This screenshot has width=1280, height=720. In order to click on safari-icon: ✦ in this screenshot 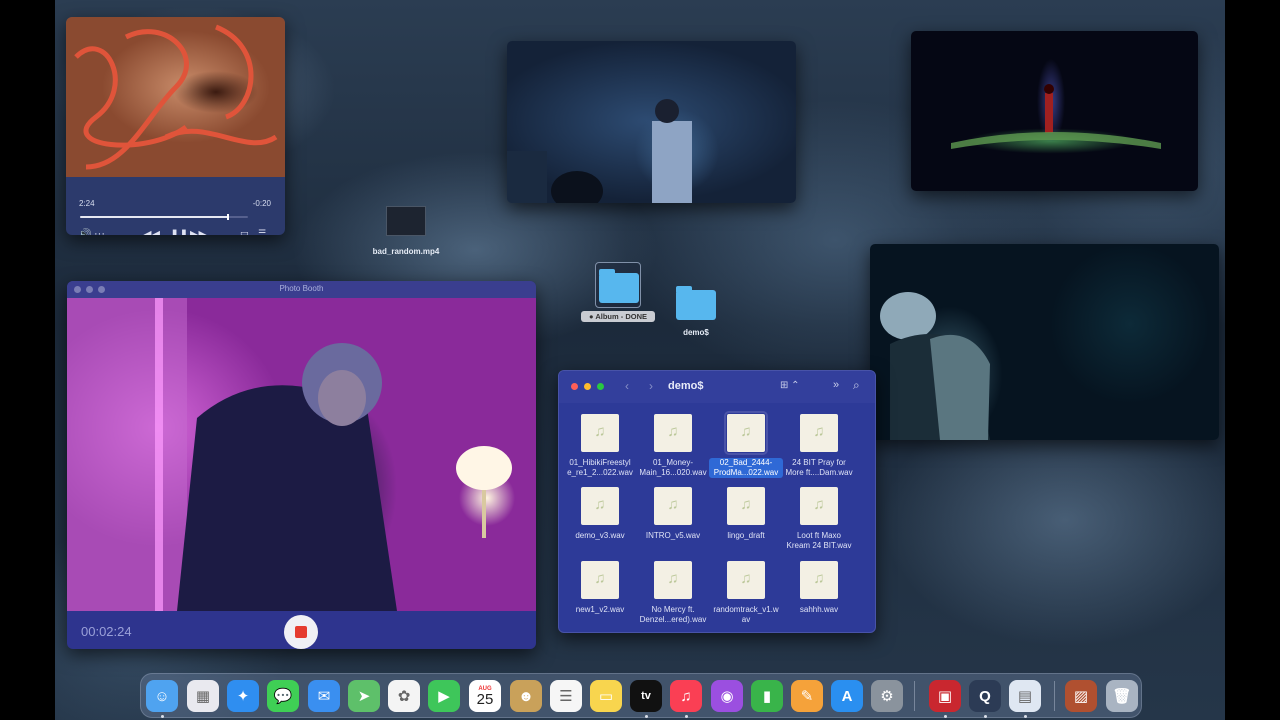, I will do `click(243, 696)`.